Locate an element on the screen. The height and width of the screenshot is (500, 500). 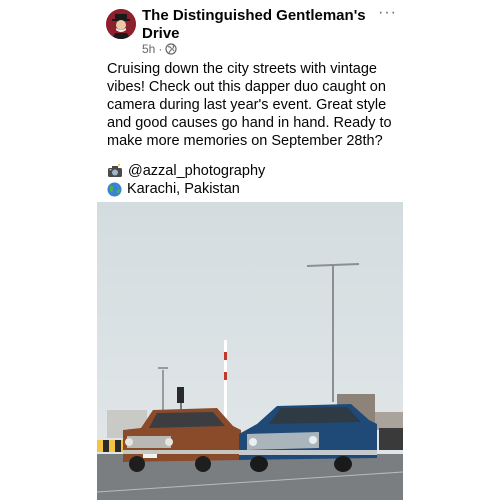
location-text: Karachi, Pakistan is located at coordinates (183, 189).